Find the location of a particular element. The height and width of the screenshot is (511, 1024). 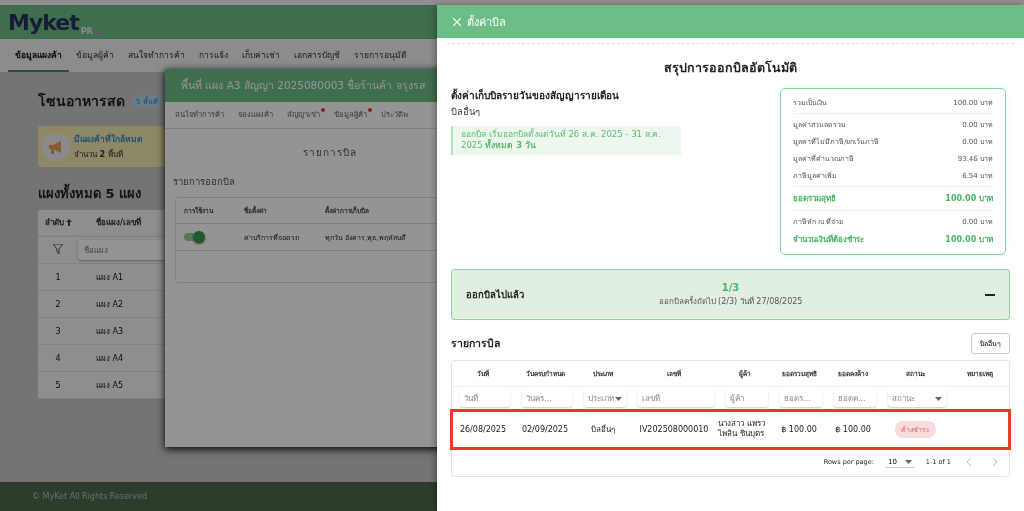

table-cell-text: แผง A1 is located at coordinates (110, 277).